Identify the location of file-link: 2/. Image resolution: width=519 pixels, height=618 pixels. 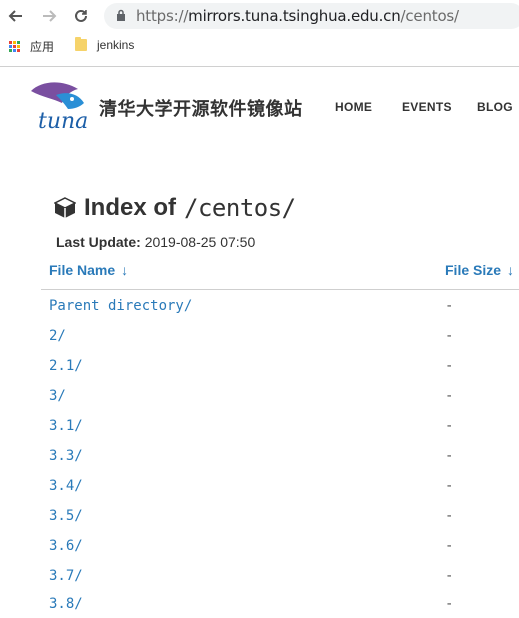
(57, 336).